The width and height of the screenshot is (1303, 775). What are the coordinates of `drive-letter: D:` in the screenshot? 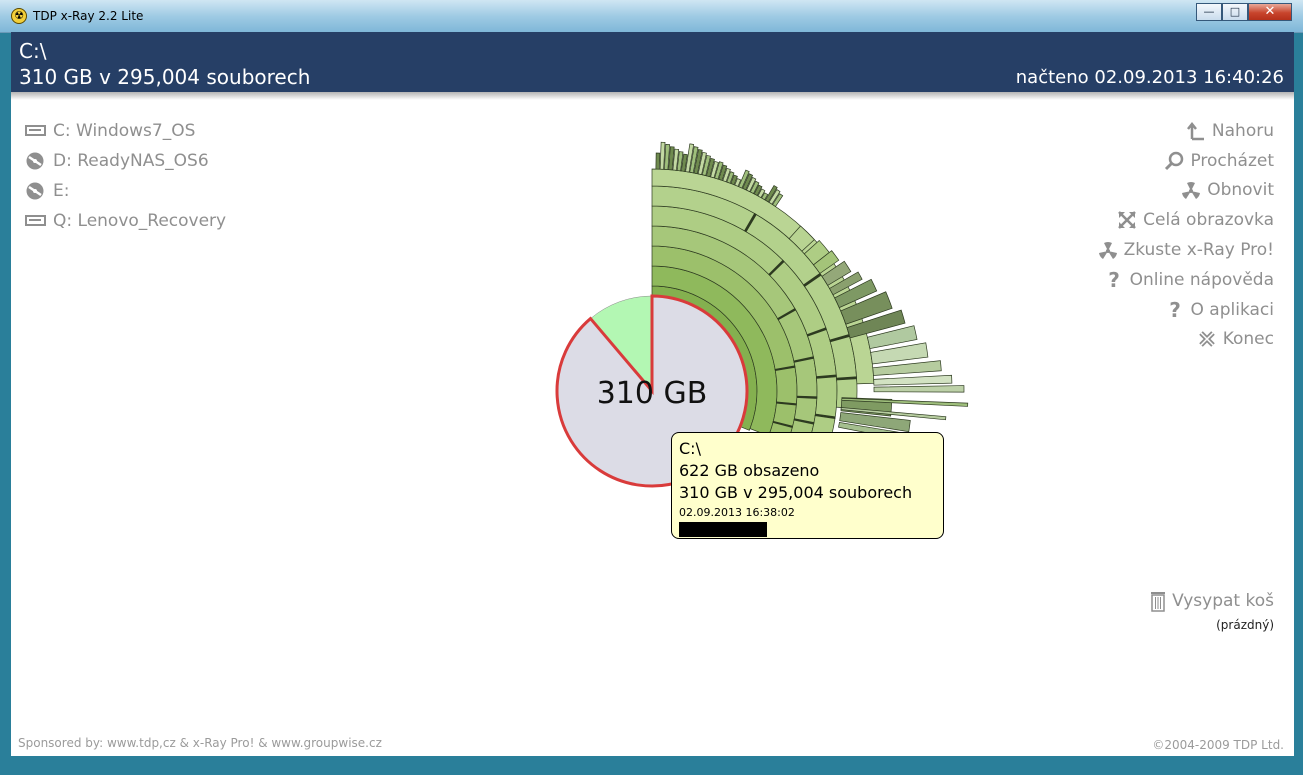 It's located at (62, 161).